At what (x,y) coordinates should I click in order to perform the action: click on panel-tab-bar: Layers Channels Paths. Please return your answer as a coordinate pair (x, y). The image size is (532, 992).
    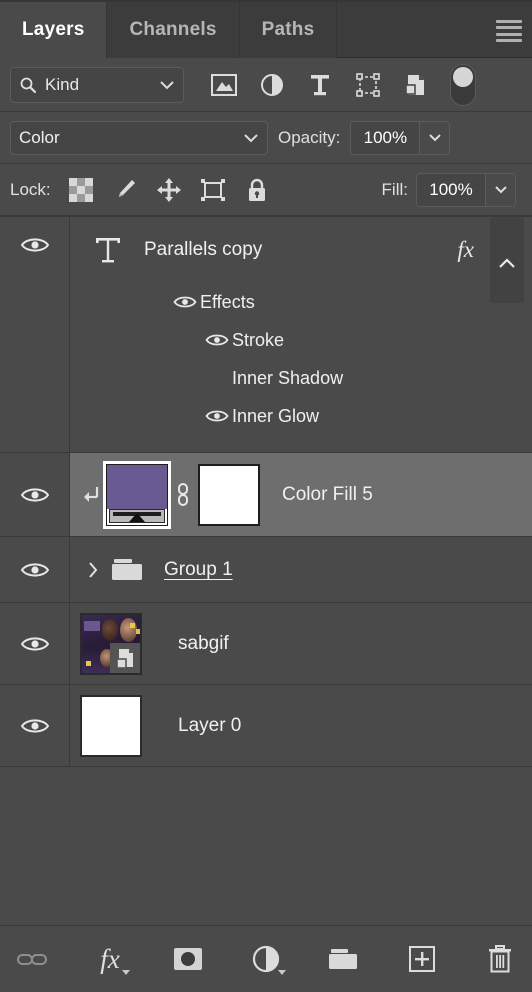
    Looking at the image, I should click on (266, 29).